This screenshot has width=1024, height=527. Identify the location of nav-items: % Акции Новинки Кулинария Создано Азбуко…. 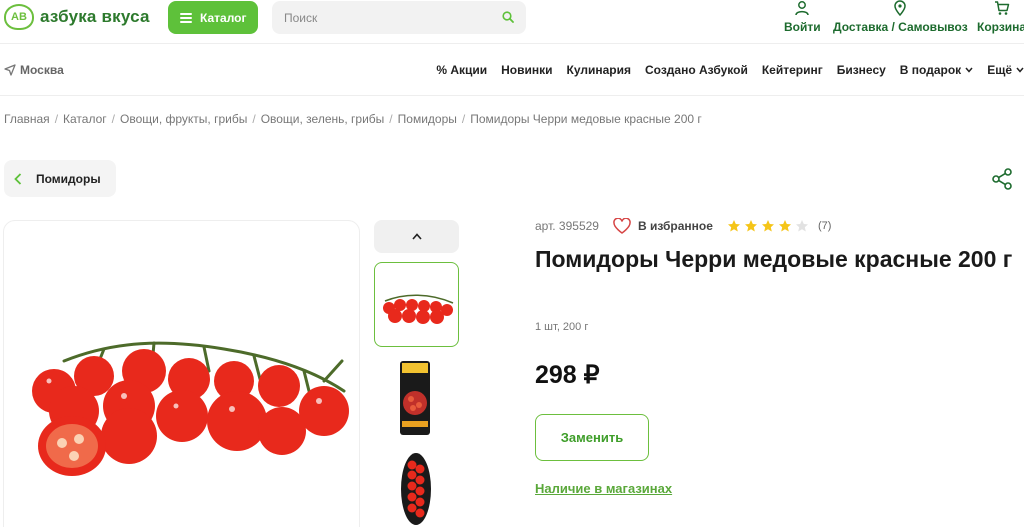
(730, 70).